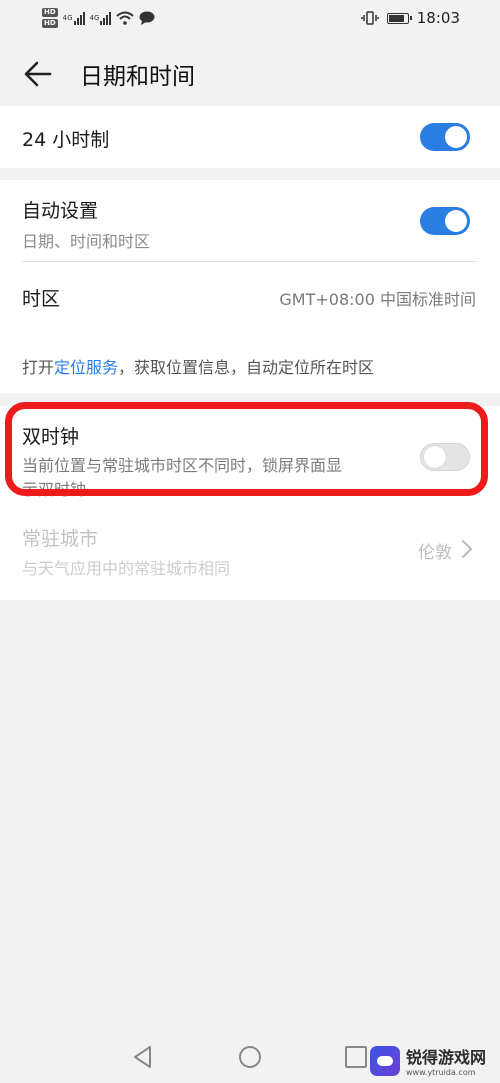 The height and width of the screenshot is (1083, 500). What do you see at coordinates (86, 367) in the screenshot?
I see `location-service-link: 定位服务` at bounding box center [86, 367].